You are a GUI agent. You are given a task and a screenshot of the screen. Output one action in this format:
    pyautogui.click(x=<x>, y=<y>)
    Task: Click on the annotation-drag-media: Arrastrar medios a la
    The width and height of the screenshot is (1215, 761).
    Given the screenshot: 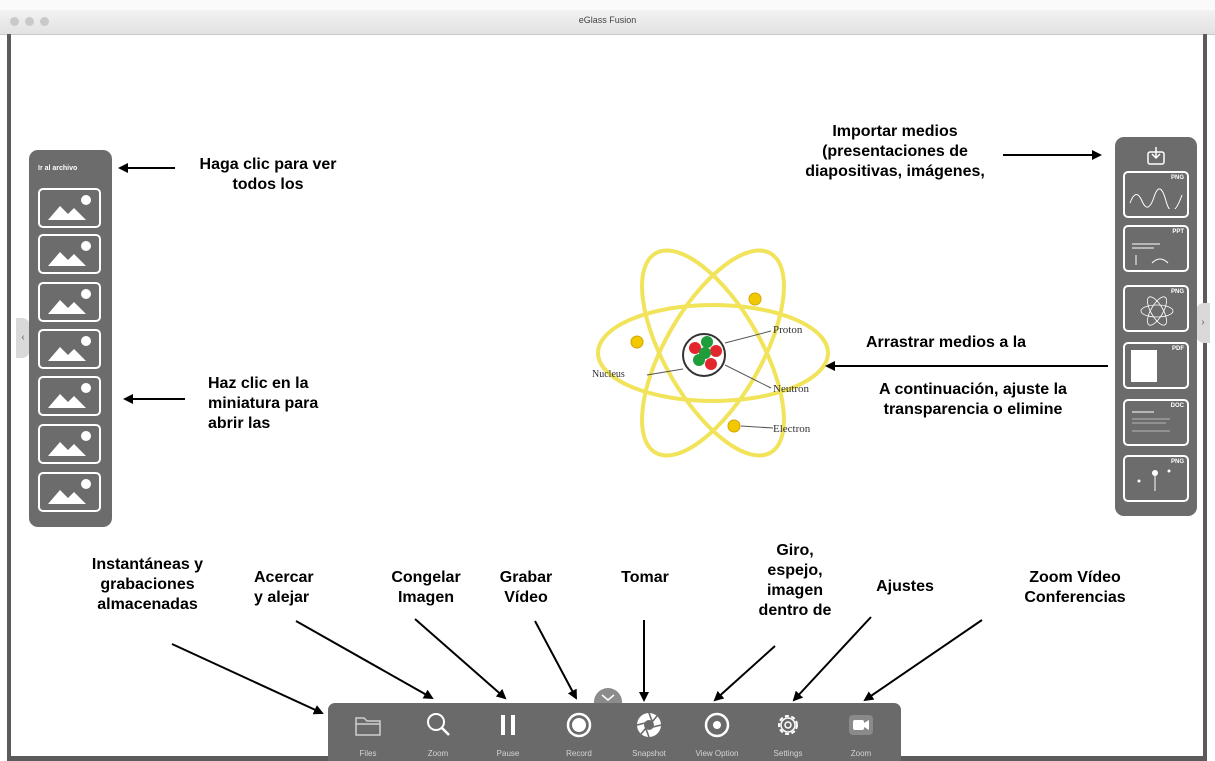 What is the action you would take?
    pyautogui.click(x=946, y=342)
    